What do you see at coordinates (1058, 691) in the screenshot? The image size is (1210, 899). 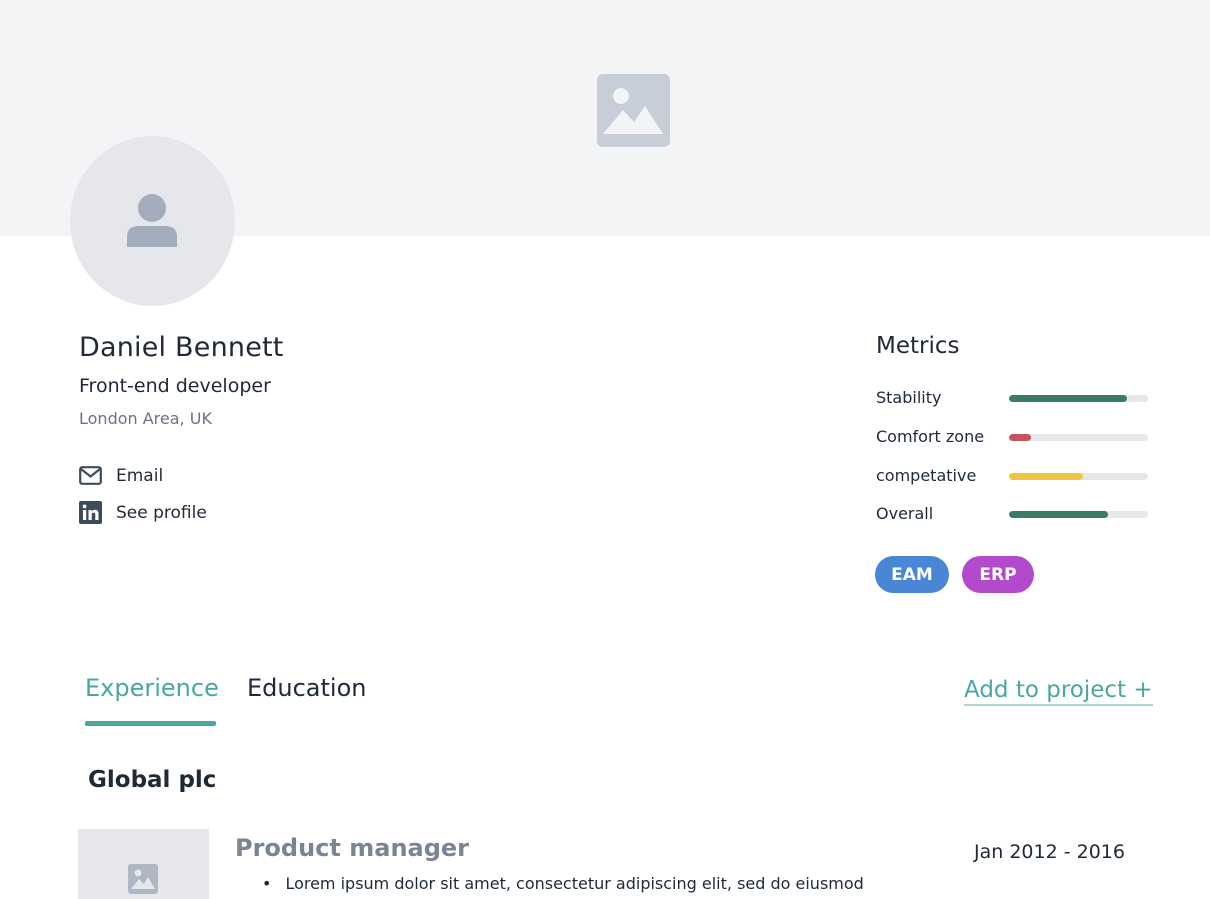 I see `add-to-project-link: Add to project +` at bounding box center [1058, 691].